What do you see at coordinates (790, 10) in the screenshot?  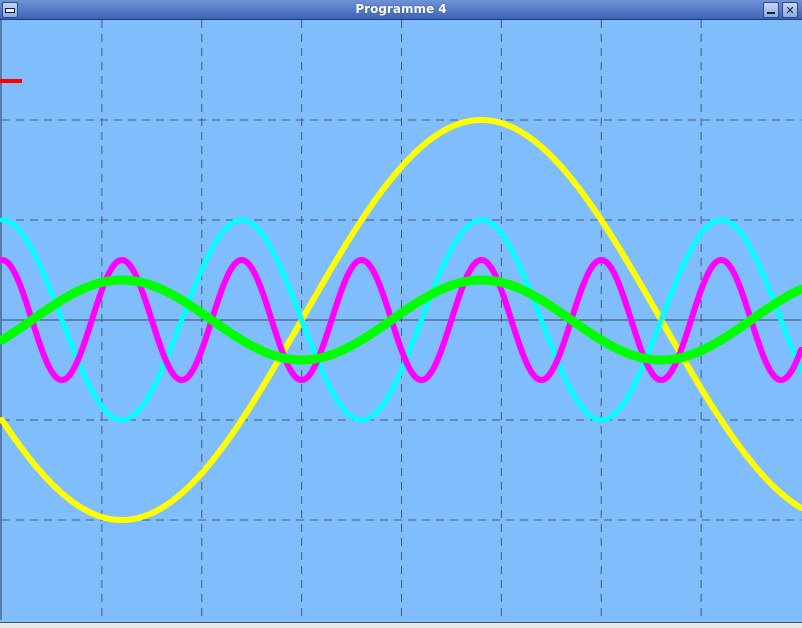 I see `close-icon: ✕` at bounding box center [790, 10].